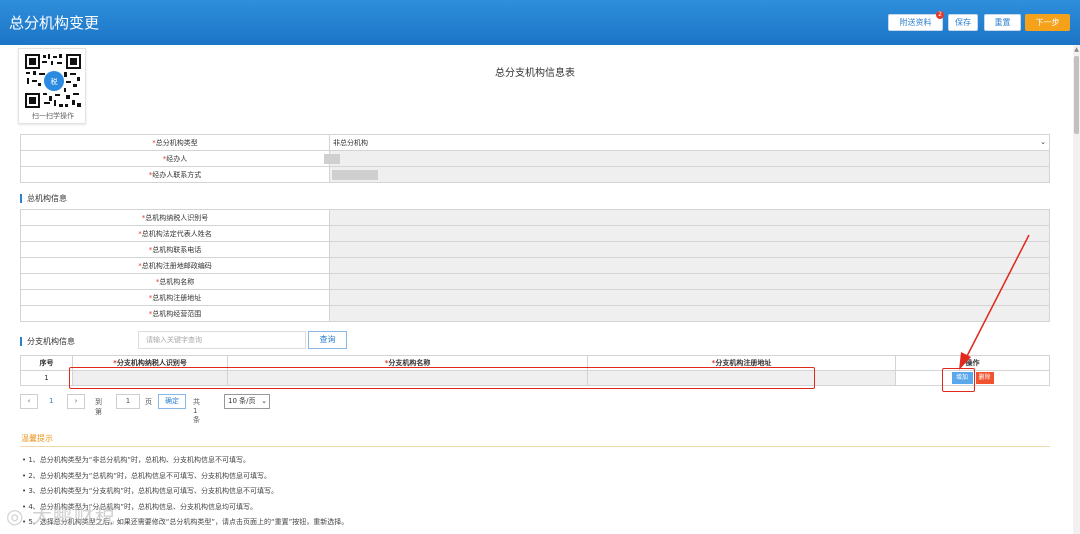  Describe the element at coordinates (147, 475) in the screenshot. I see `tip-item: • 2、总分机构类型为“总机构”时，总机构信息不可填写、分支机构信息可填写。` at that location.